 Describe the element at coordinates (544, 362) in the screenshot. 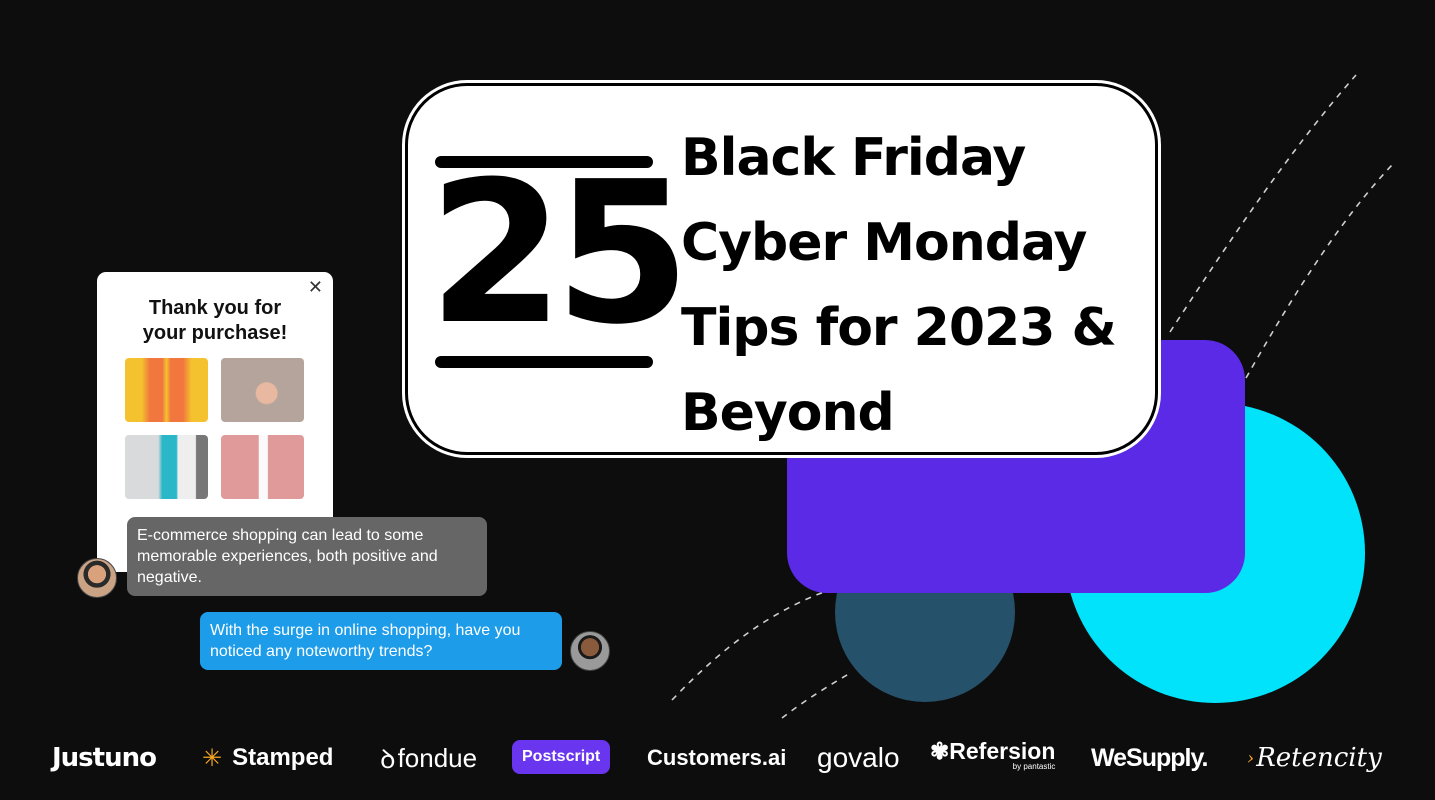

I see `bottom-rule` at that location.